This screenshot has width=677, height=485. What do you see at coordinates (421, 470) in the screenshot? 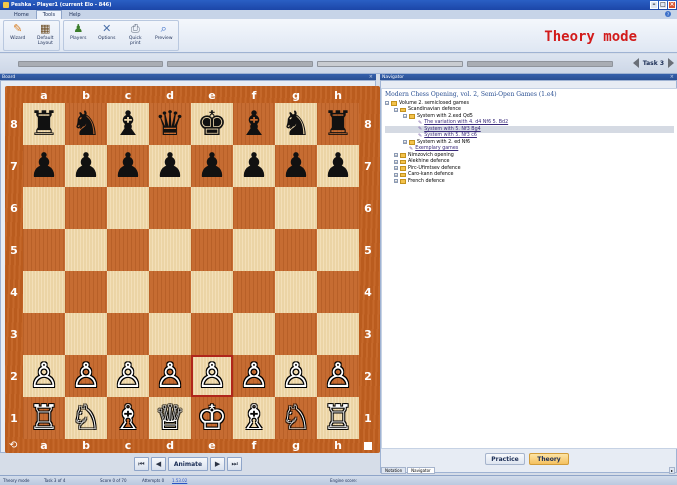
I see `tab-navigator: Navigator` at bounding box center [421, 470].